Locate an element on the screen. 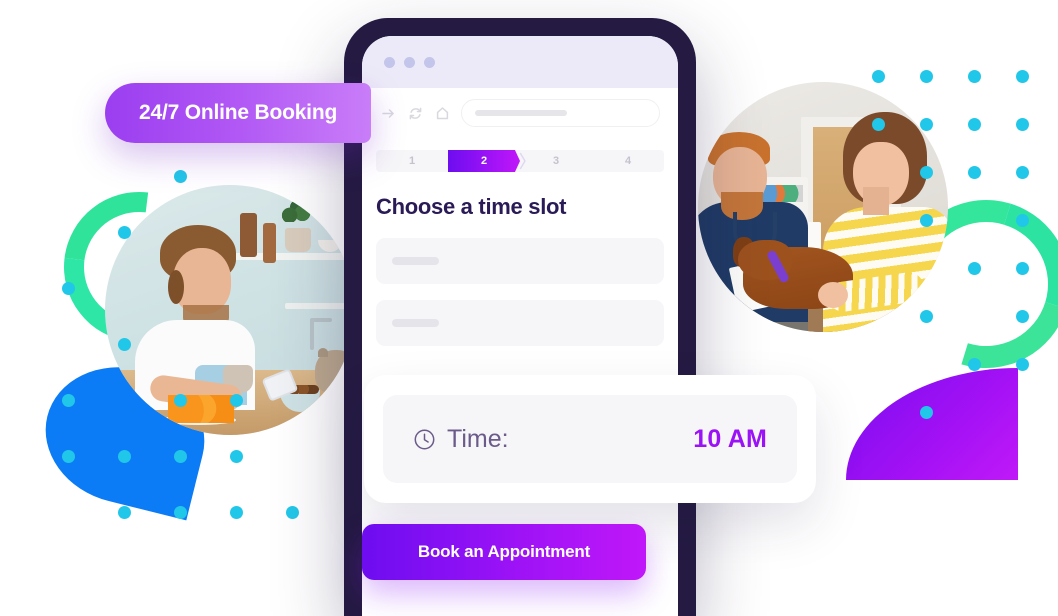 Image resolution: width=1058 pixels, height=616 pixels. online-booking-badge-label: 24/7 Online Booking is located at coordinates (238, 112).